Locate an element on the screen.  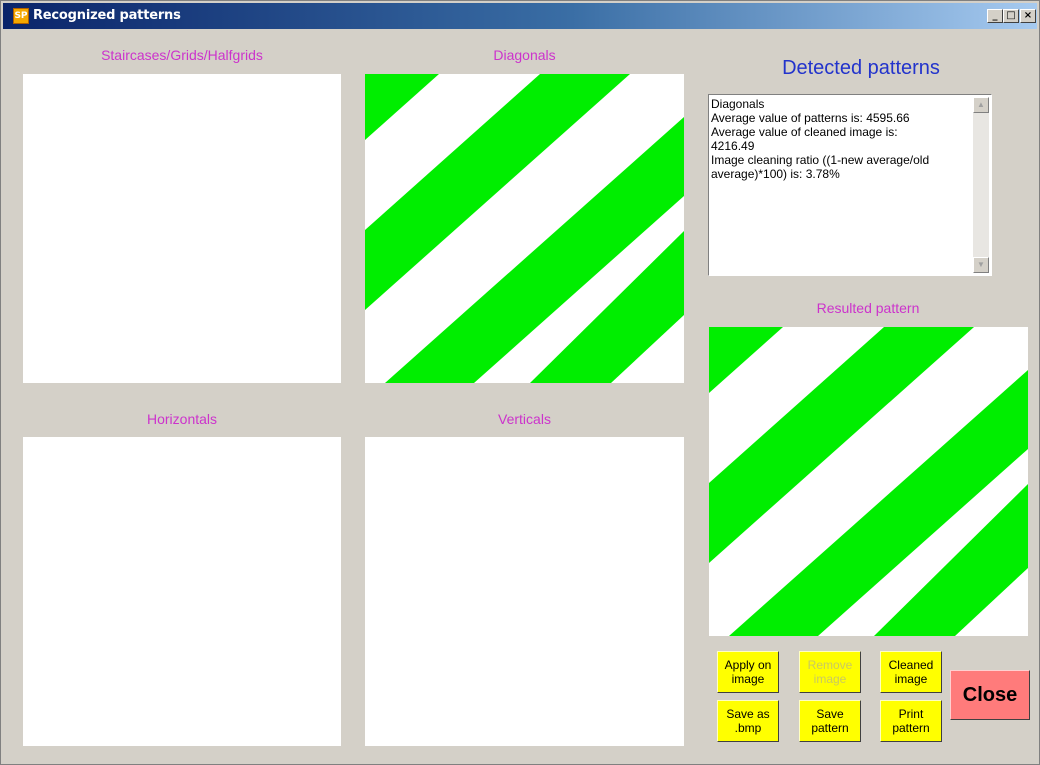
horizontals-title: Horizontals is located at coordinates (182, 419).